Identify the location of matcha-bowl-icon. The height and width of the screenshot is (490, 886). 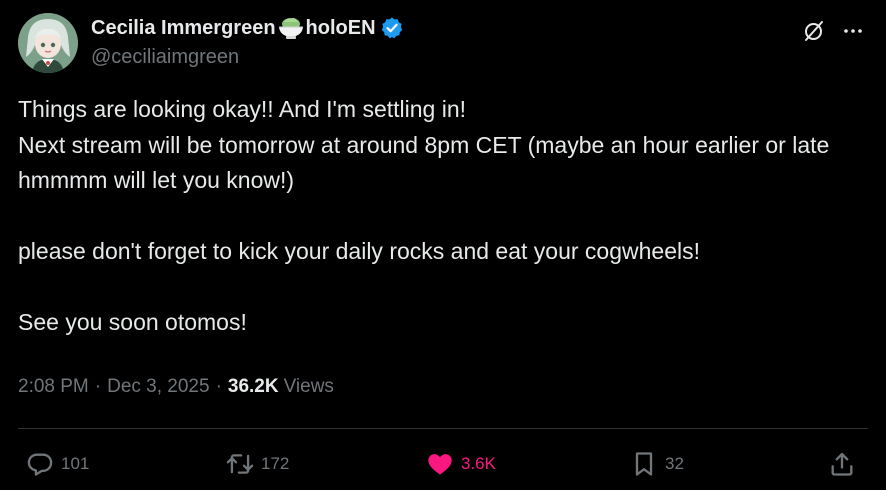
(291, 28).